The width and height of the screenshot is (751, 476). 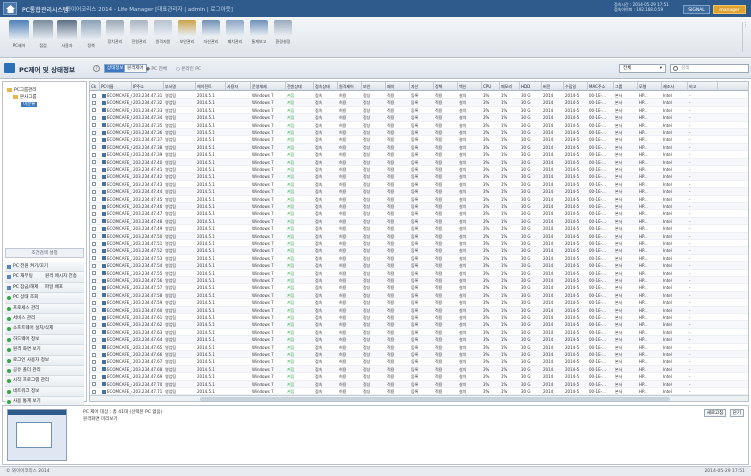 I want to click on menu-item-6: 소프트웨어 설치/삭제, so click(x=44, y=329).